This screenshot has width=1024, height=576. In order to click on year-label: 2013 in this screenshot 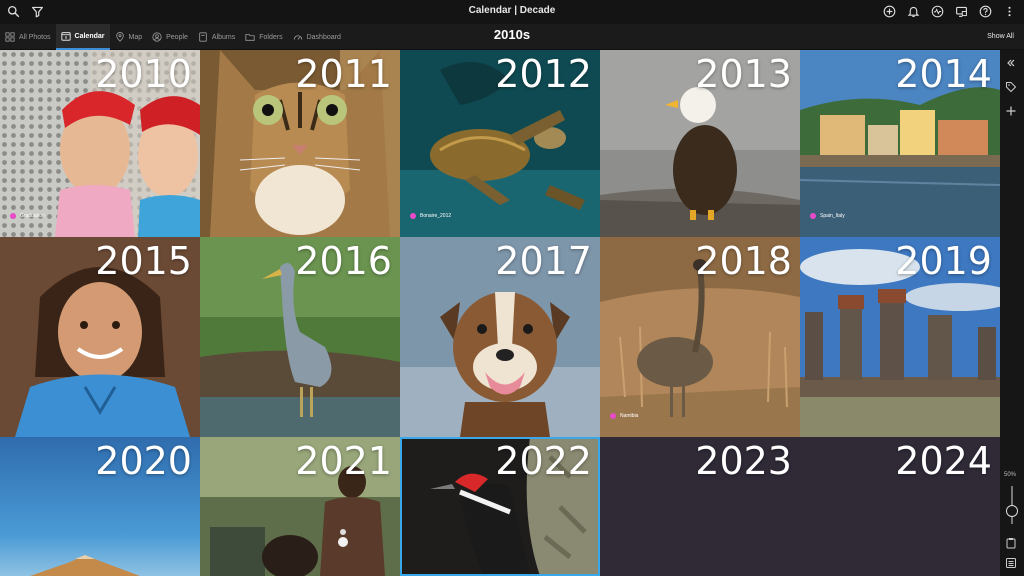, I will do `click(743, 74)`.